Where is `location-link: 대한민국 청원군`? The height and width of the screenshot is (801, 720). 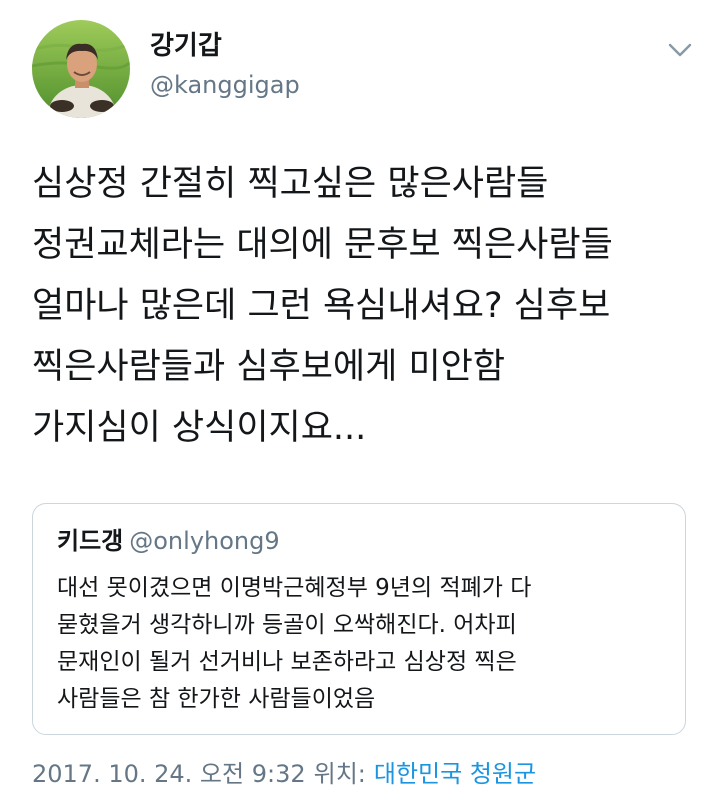 location-link: 대한민국 청원군 is located at coordinates (455, 774).